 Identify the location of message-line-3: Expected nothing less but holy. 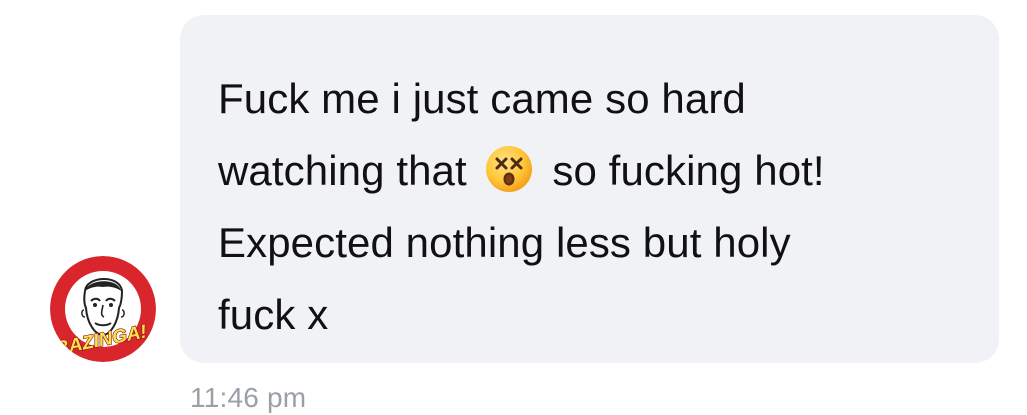
(504, 242).